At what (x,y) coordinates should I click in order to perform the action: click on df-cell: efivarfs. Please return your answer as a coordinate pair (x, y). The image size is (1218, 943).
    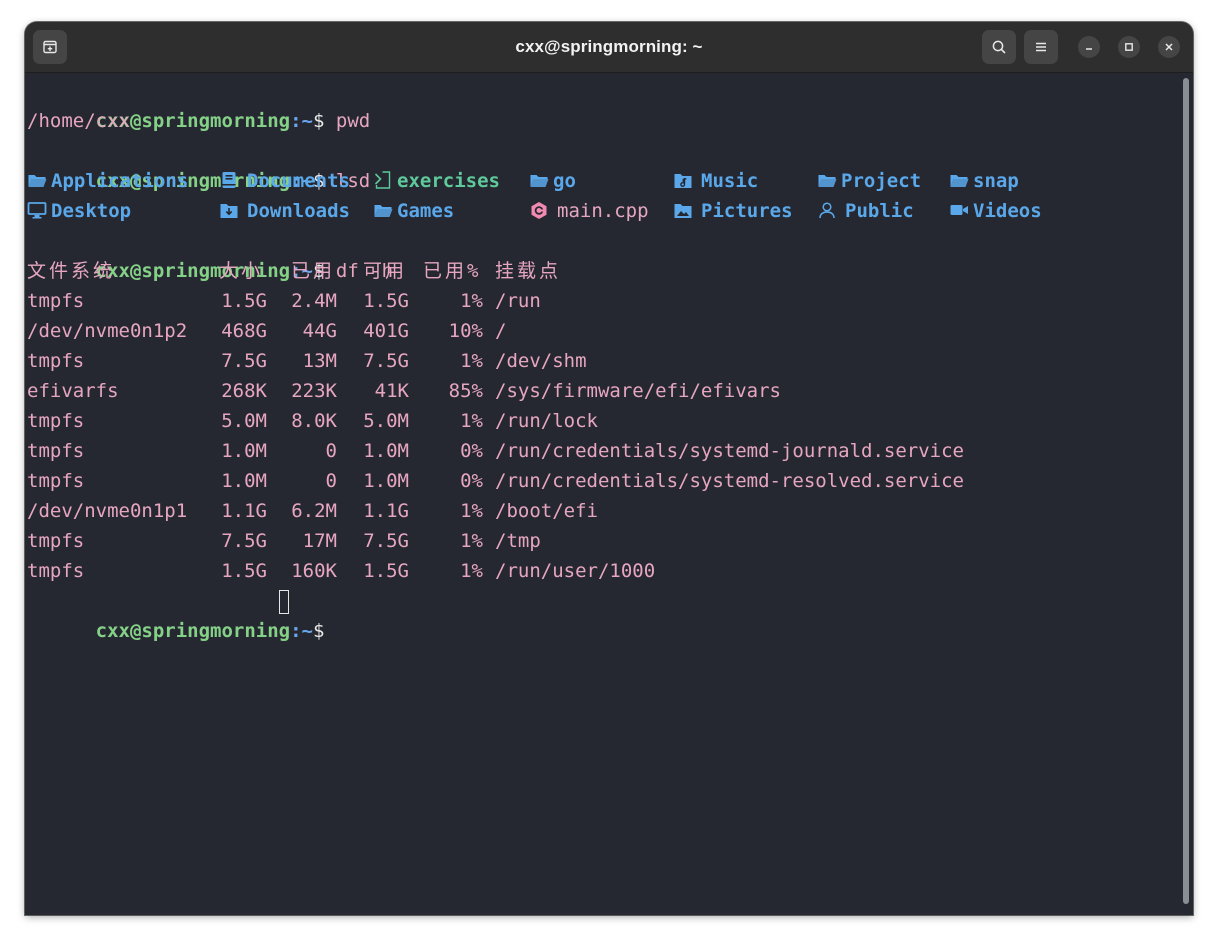
    Looking at the image, I should click on (73, 391).